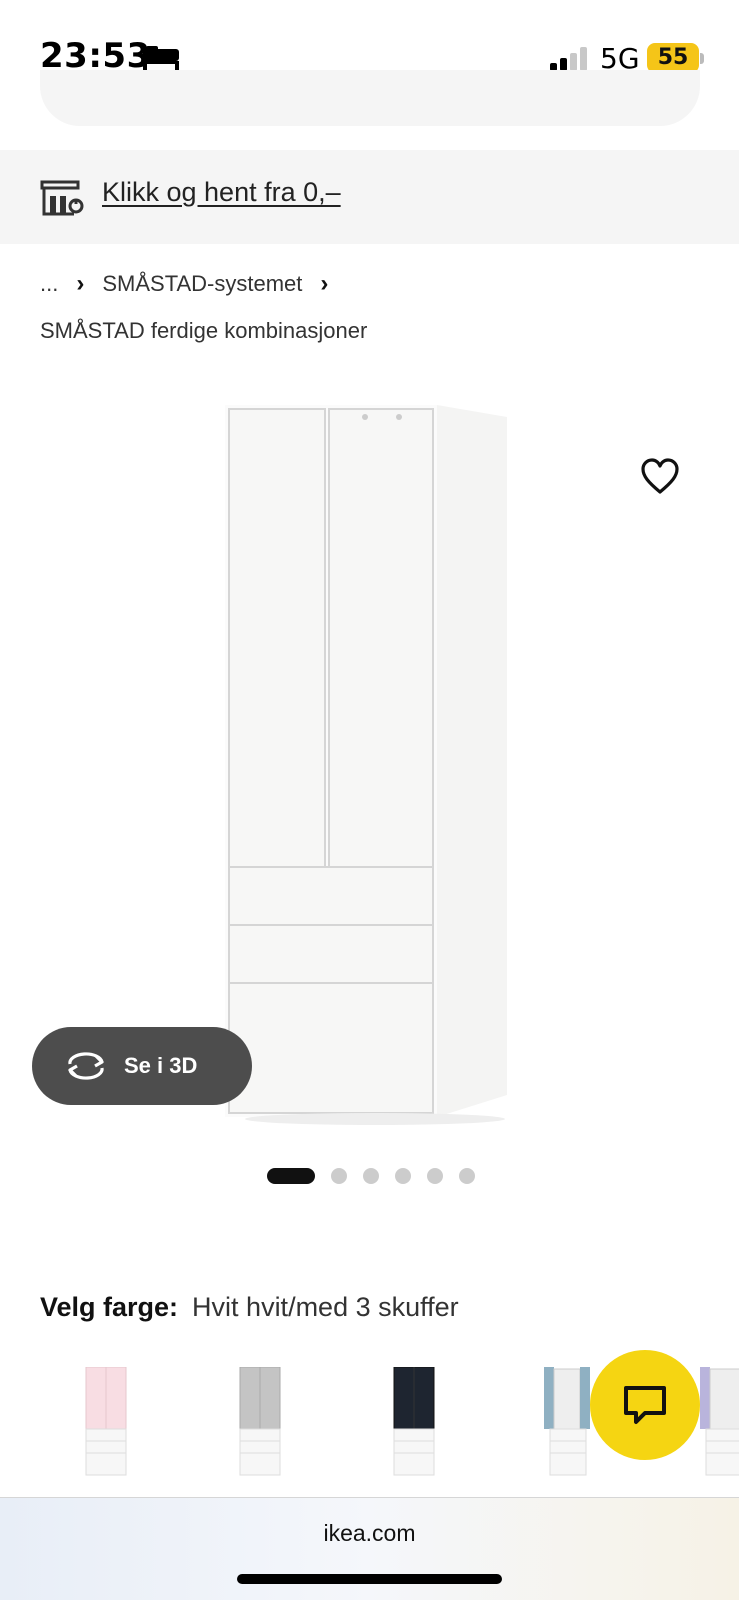 The width and height of the screenshot is (739, 1600). Describe the element at coordinates (660, 477) in the screenshot. I see `heart-icon` at that location.